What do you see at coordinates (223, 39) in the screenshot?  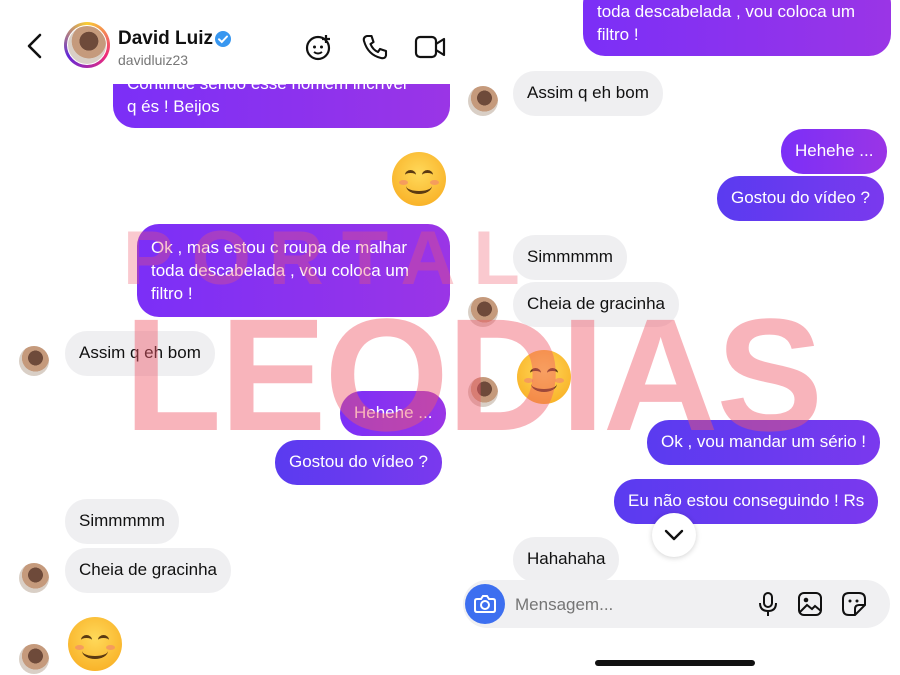 I see `verified-badge-icon` at bounding box center [223, 39].